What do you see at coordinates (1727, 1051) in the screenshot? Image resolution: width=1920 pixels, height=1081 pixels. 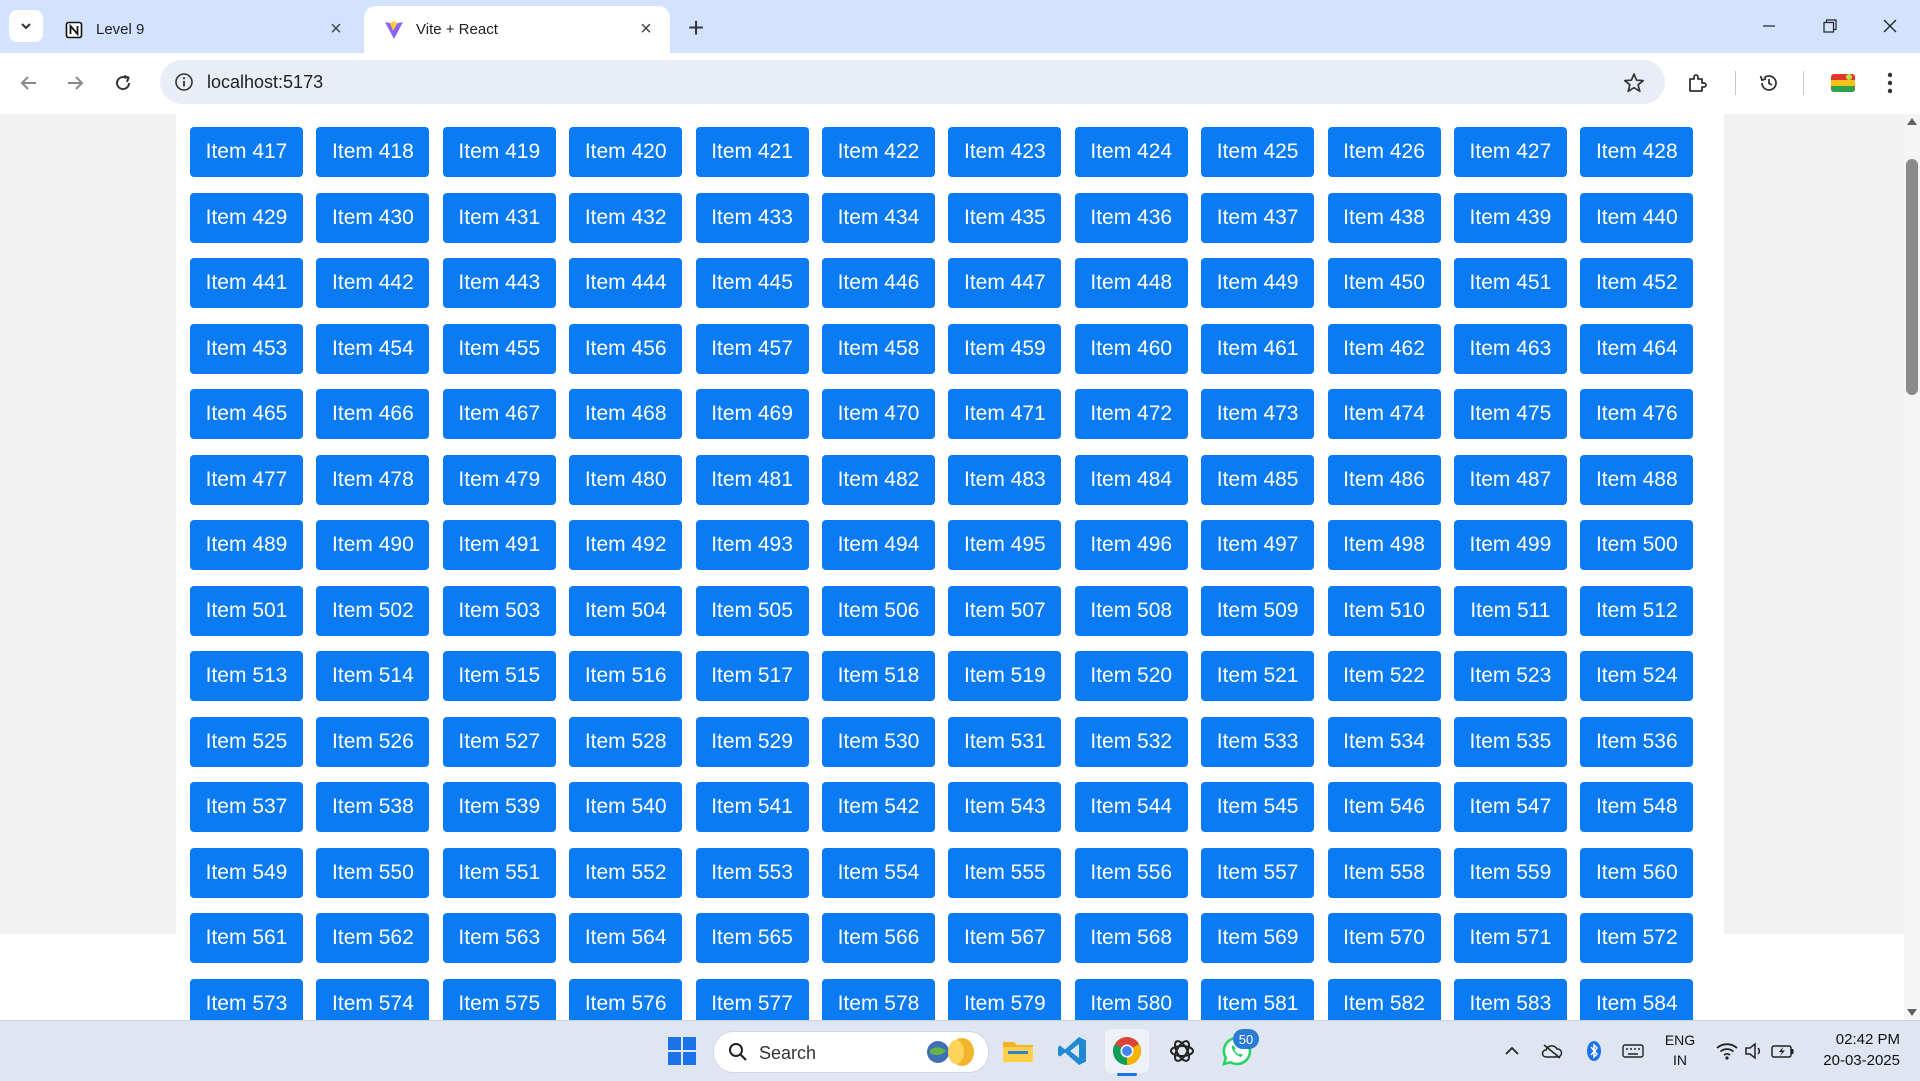 I see `wifi-tray` at bounding box center [1727, 1051].